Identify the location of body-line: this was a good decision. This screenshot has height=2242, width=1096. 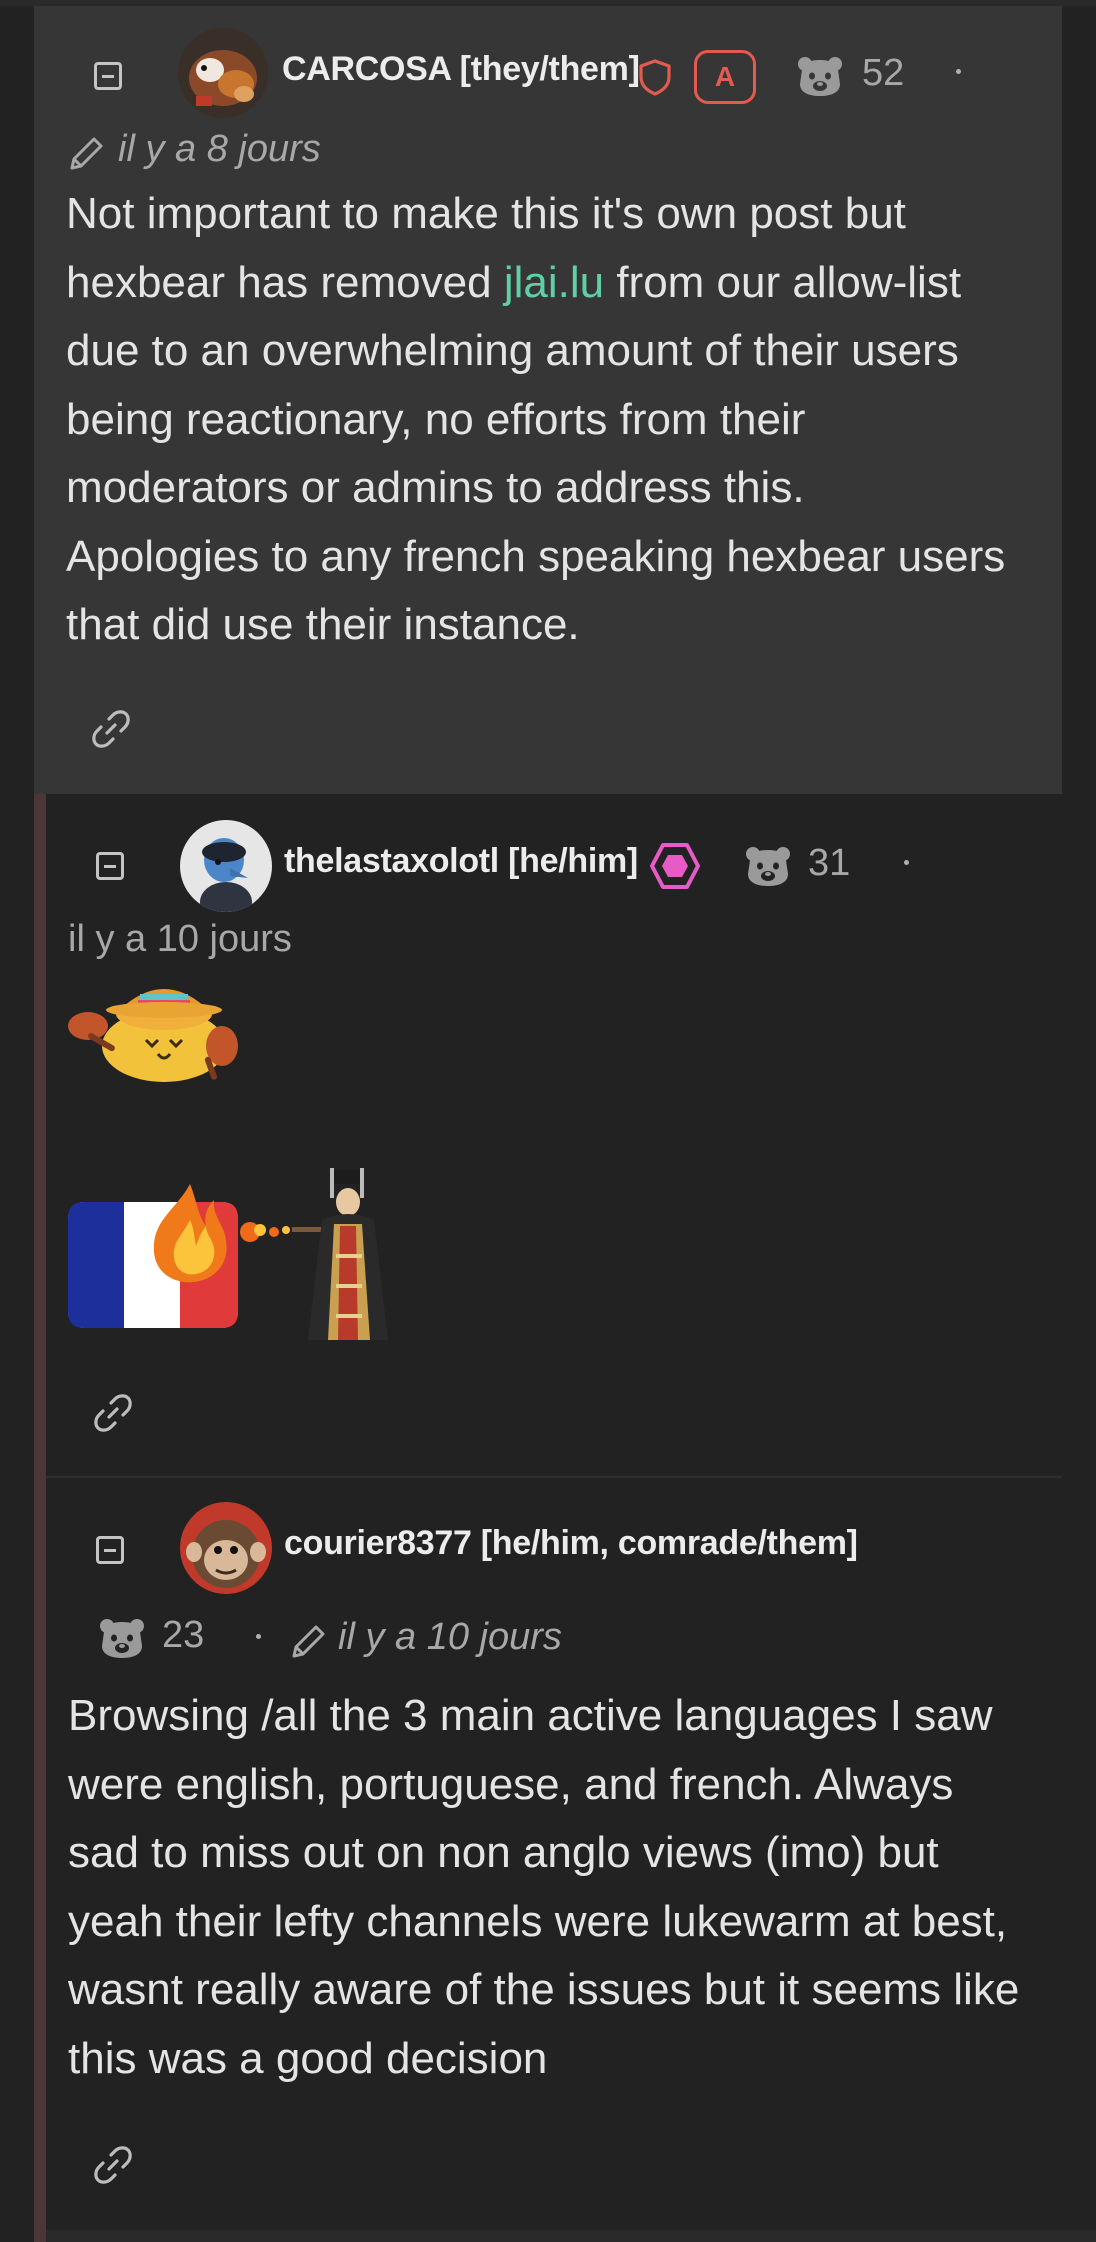
(308, 2058).